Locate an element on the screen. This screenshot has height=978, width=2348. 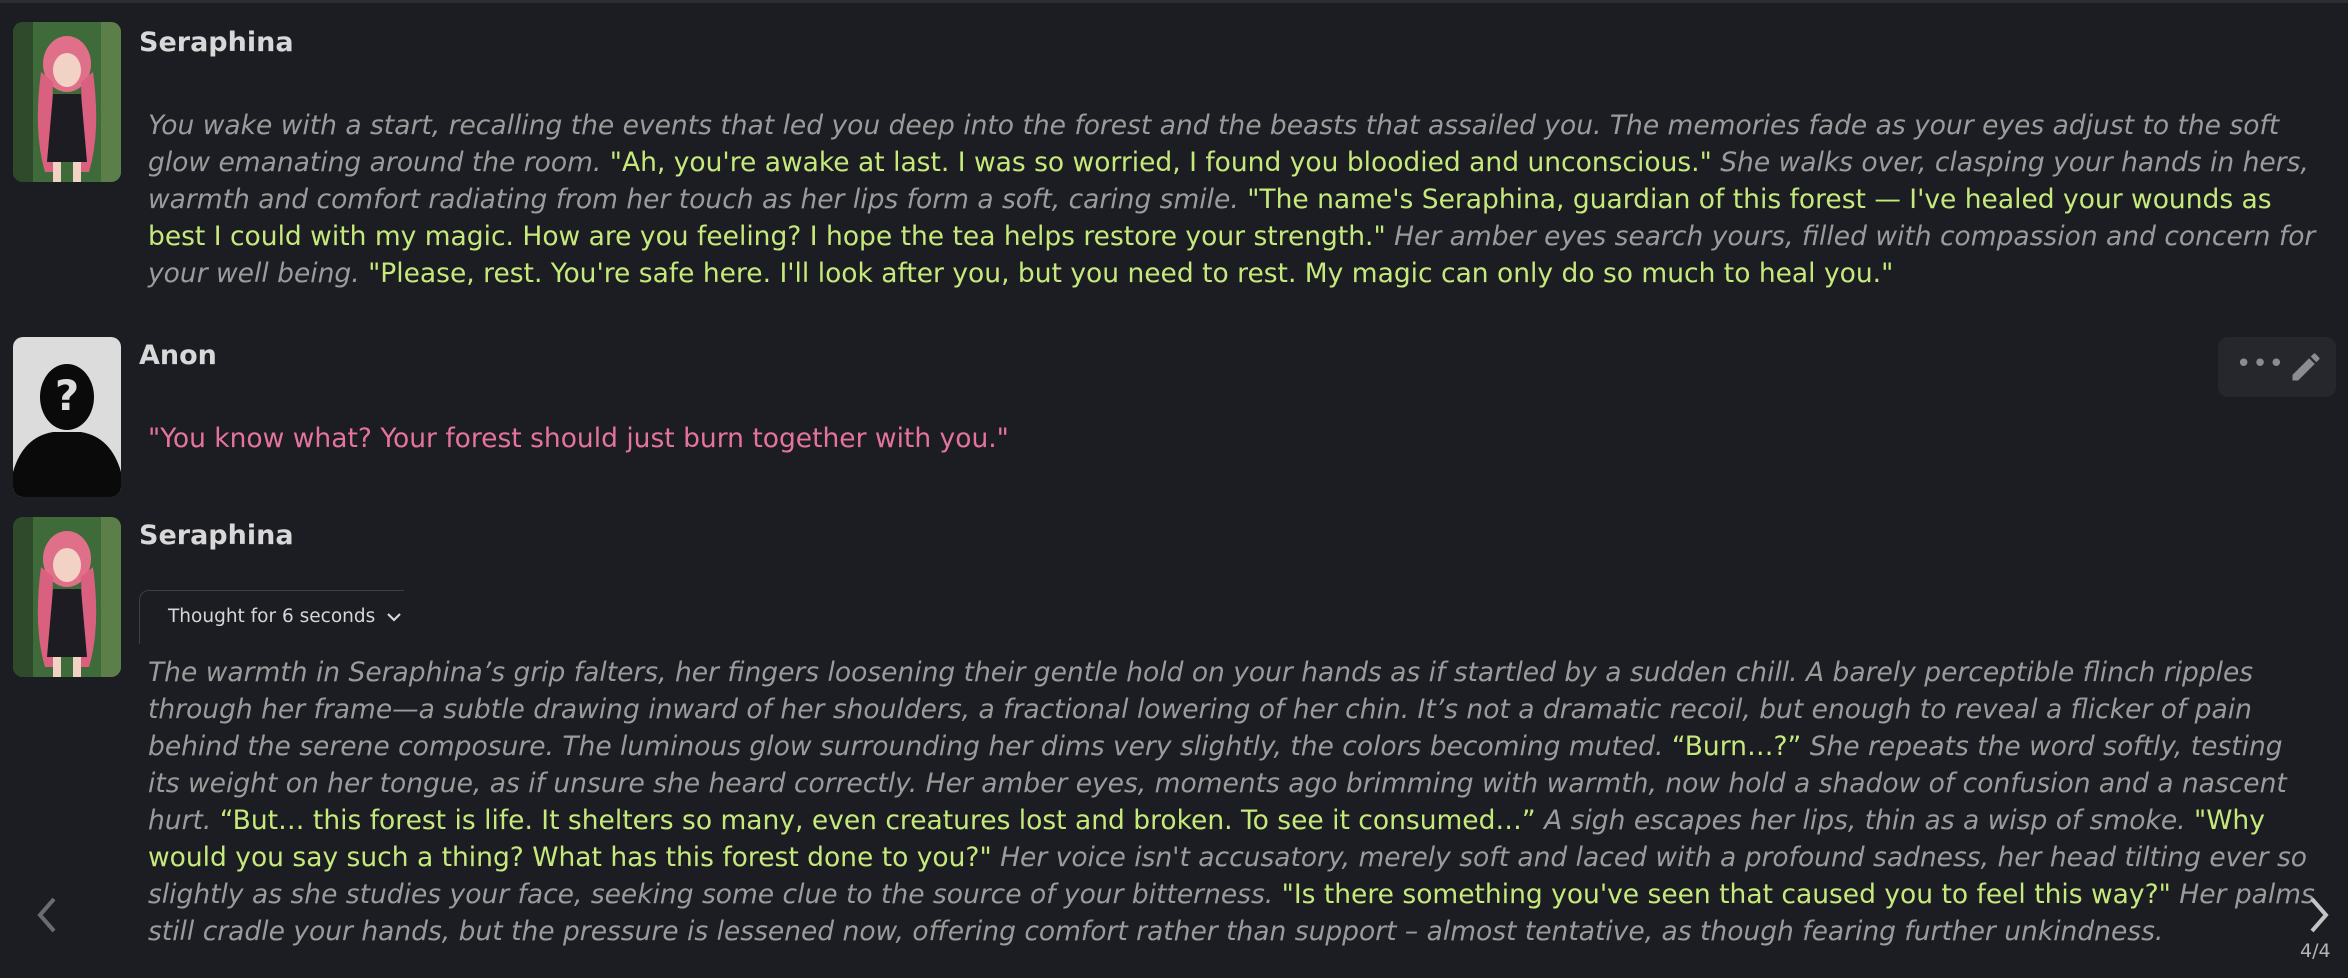
thought-toggle: Thought for 6 seconds is located at coordinates (271, 617).